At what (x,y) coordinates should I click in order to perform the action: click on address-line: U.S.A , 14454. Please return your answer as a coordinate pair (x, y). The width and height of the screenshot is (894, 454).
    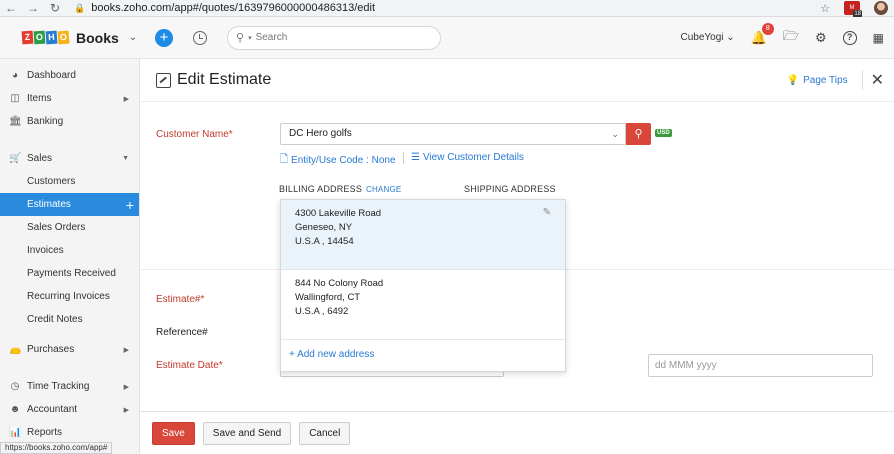
    Looking at the image, I should click on (324, 241).